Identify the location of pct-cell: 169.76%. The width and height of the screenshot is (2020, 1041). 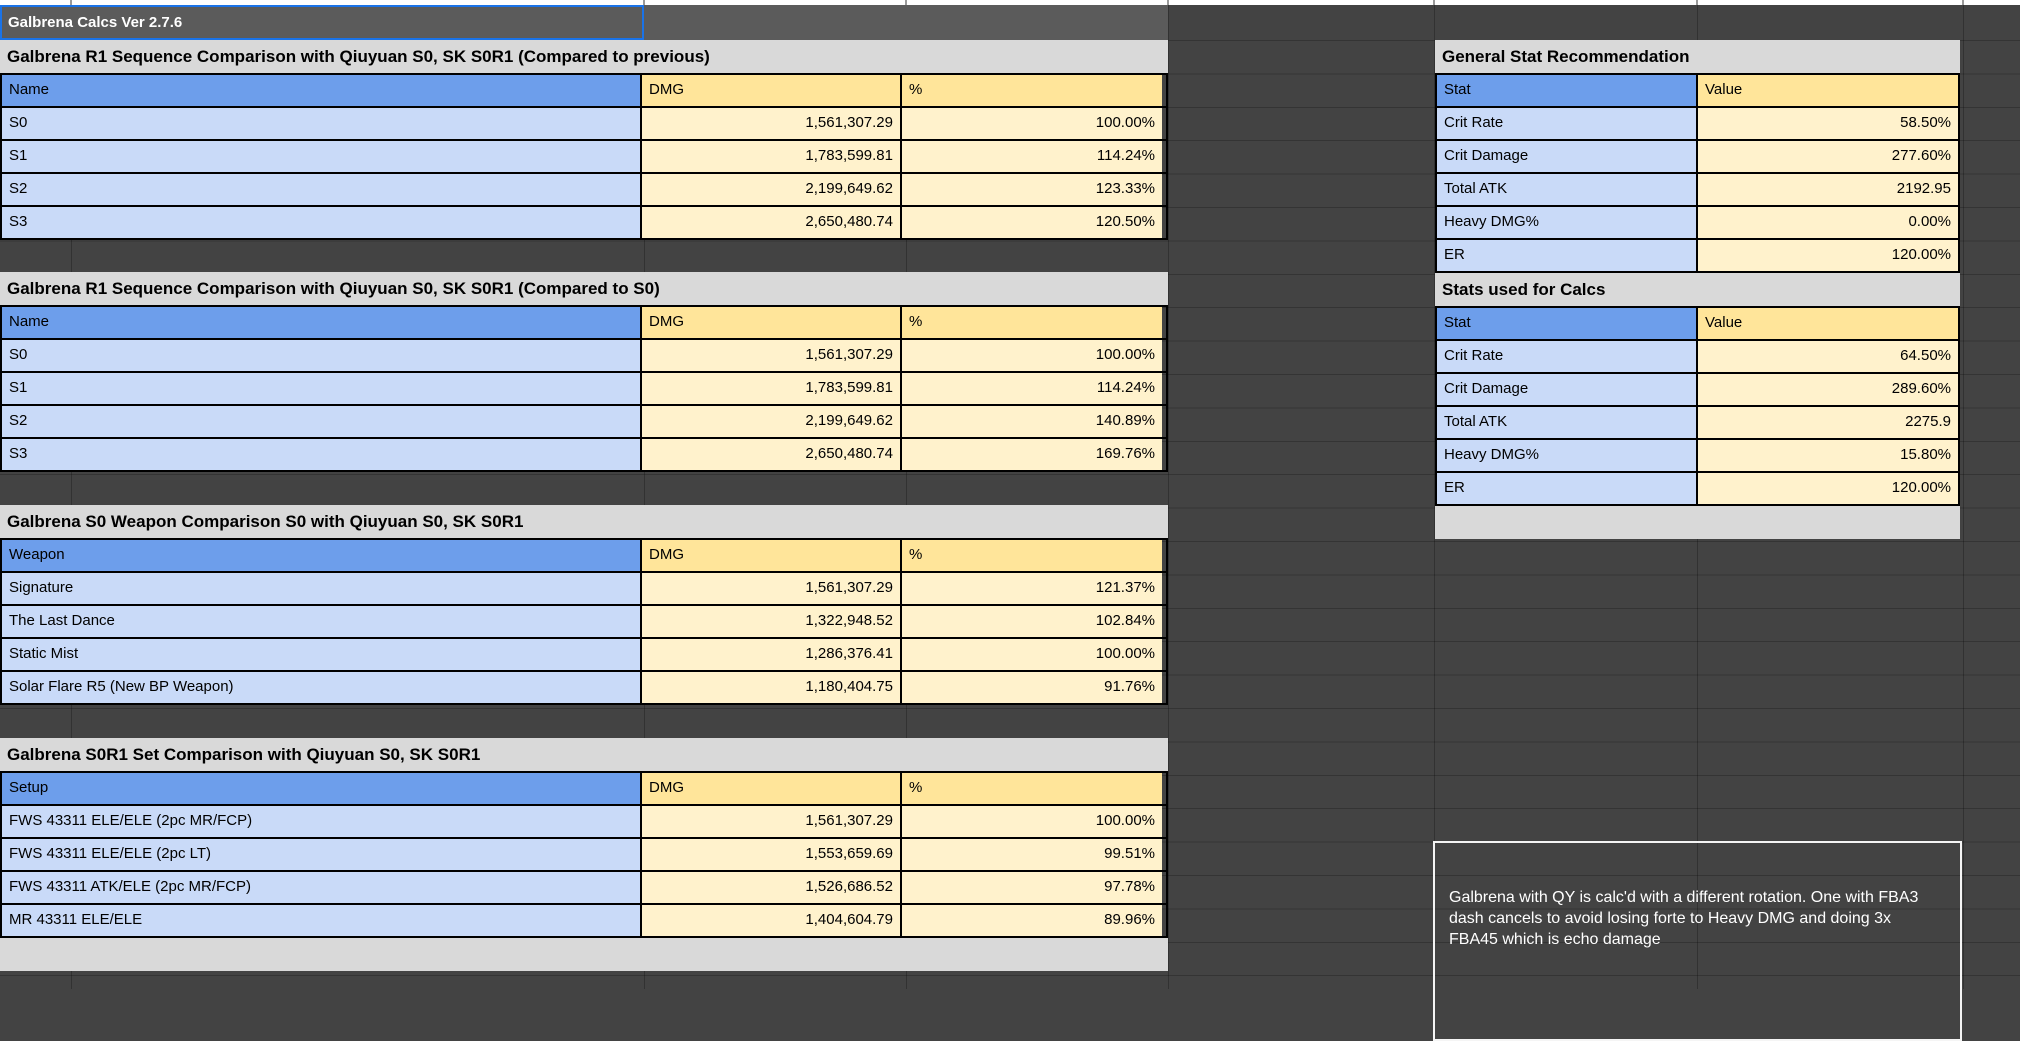
(1032, 454).